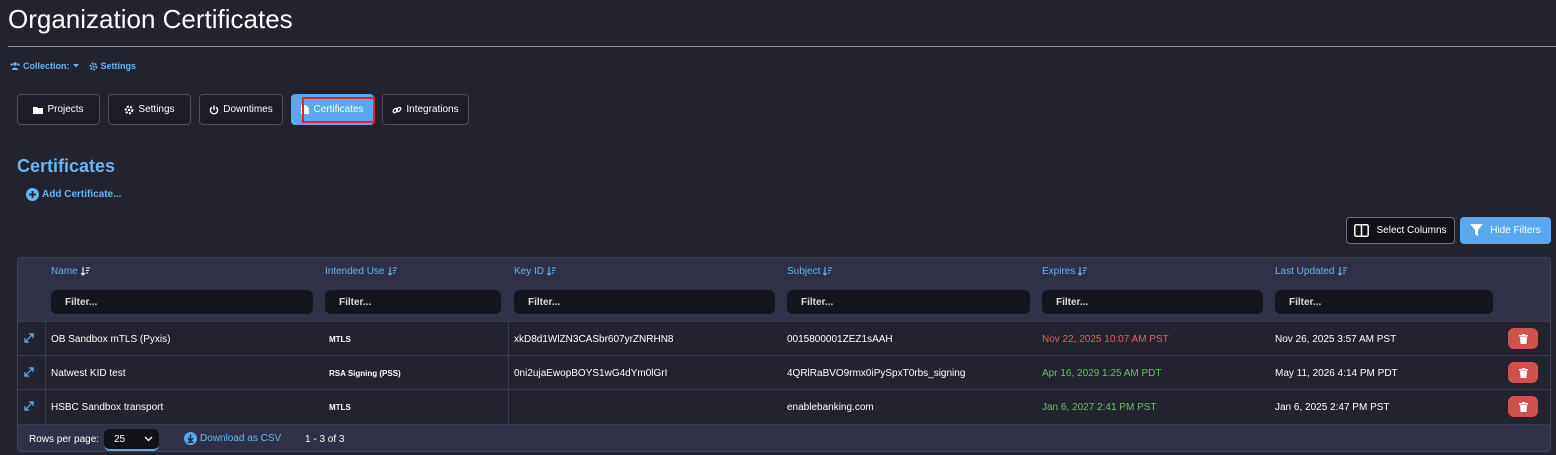 This screenshot has width=1556, height=455. I want to click on cell-key-id: xkD8d1WlZN3CASbr607yrZNRHN8, so click(594, 339).